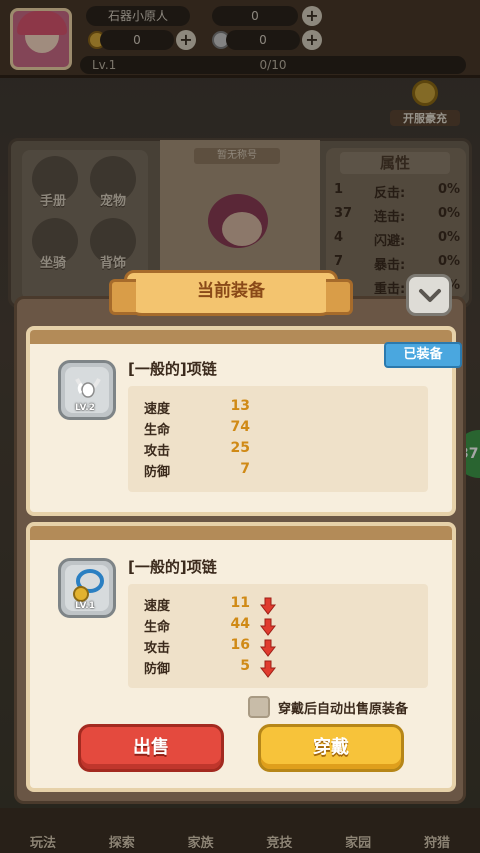  What do you see at coordinates (172, 369) in the screenshot?
I see `equipped-item-name: [一般的]项链` at bounding box center [172, 369].